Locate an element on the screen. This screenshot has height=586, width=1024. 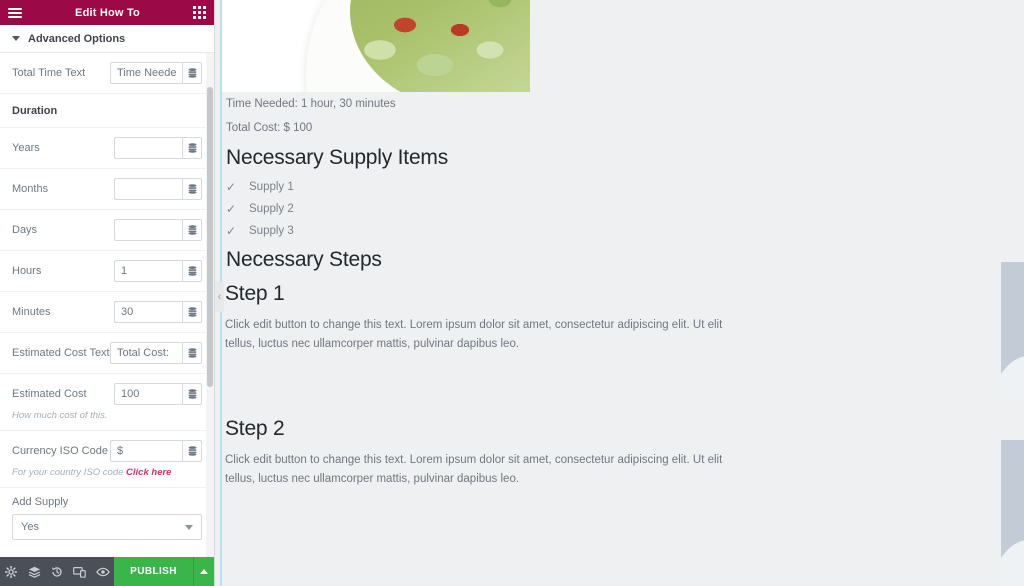
gear-icon is located at coordinates (11, 571).